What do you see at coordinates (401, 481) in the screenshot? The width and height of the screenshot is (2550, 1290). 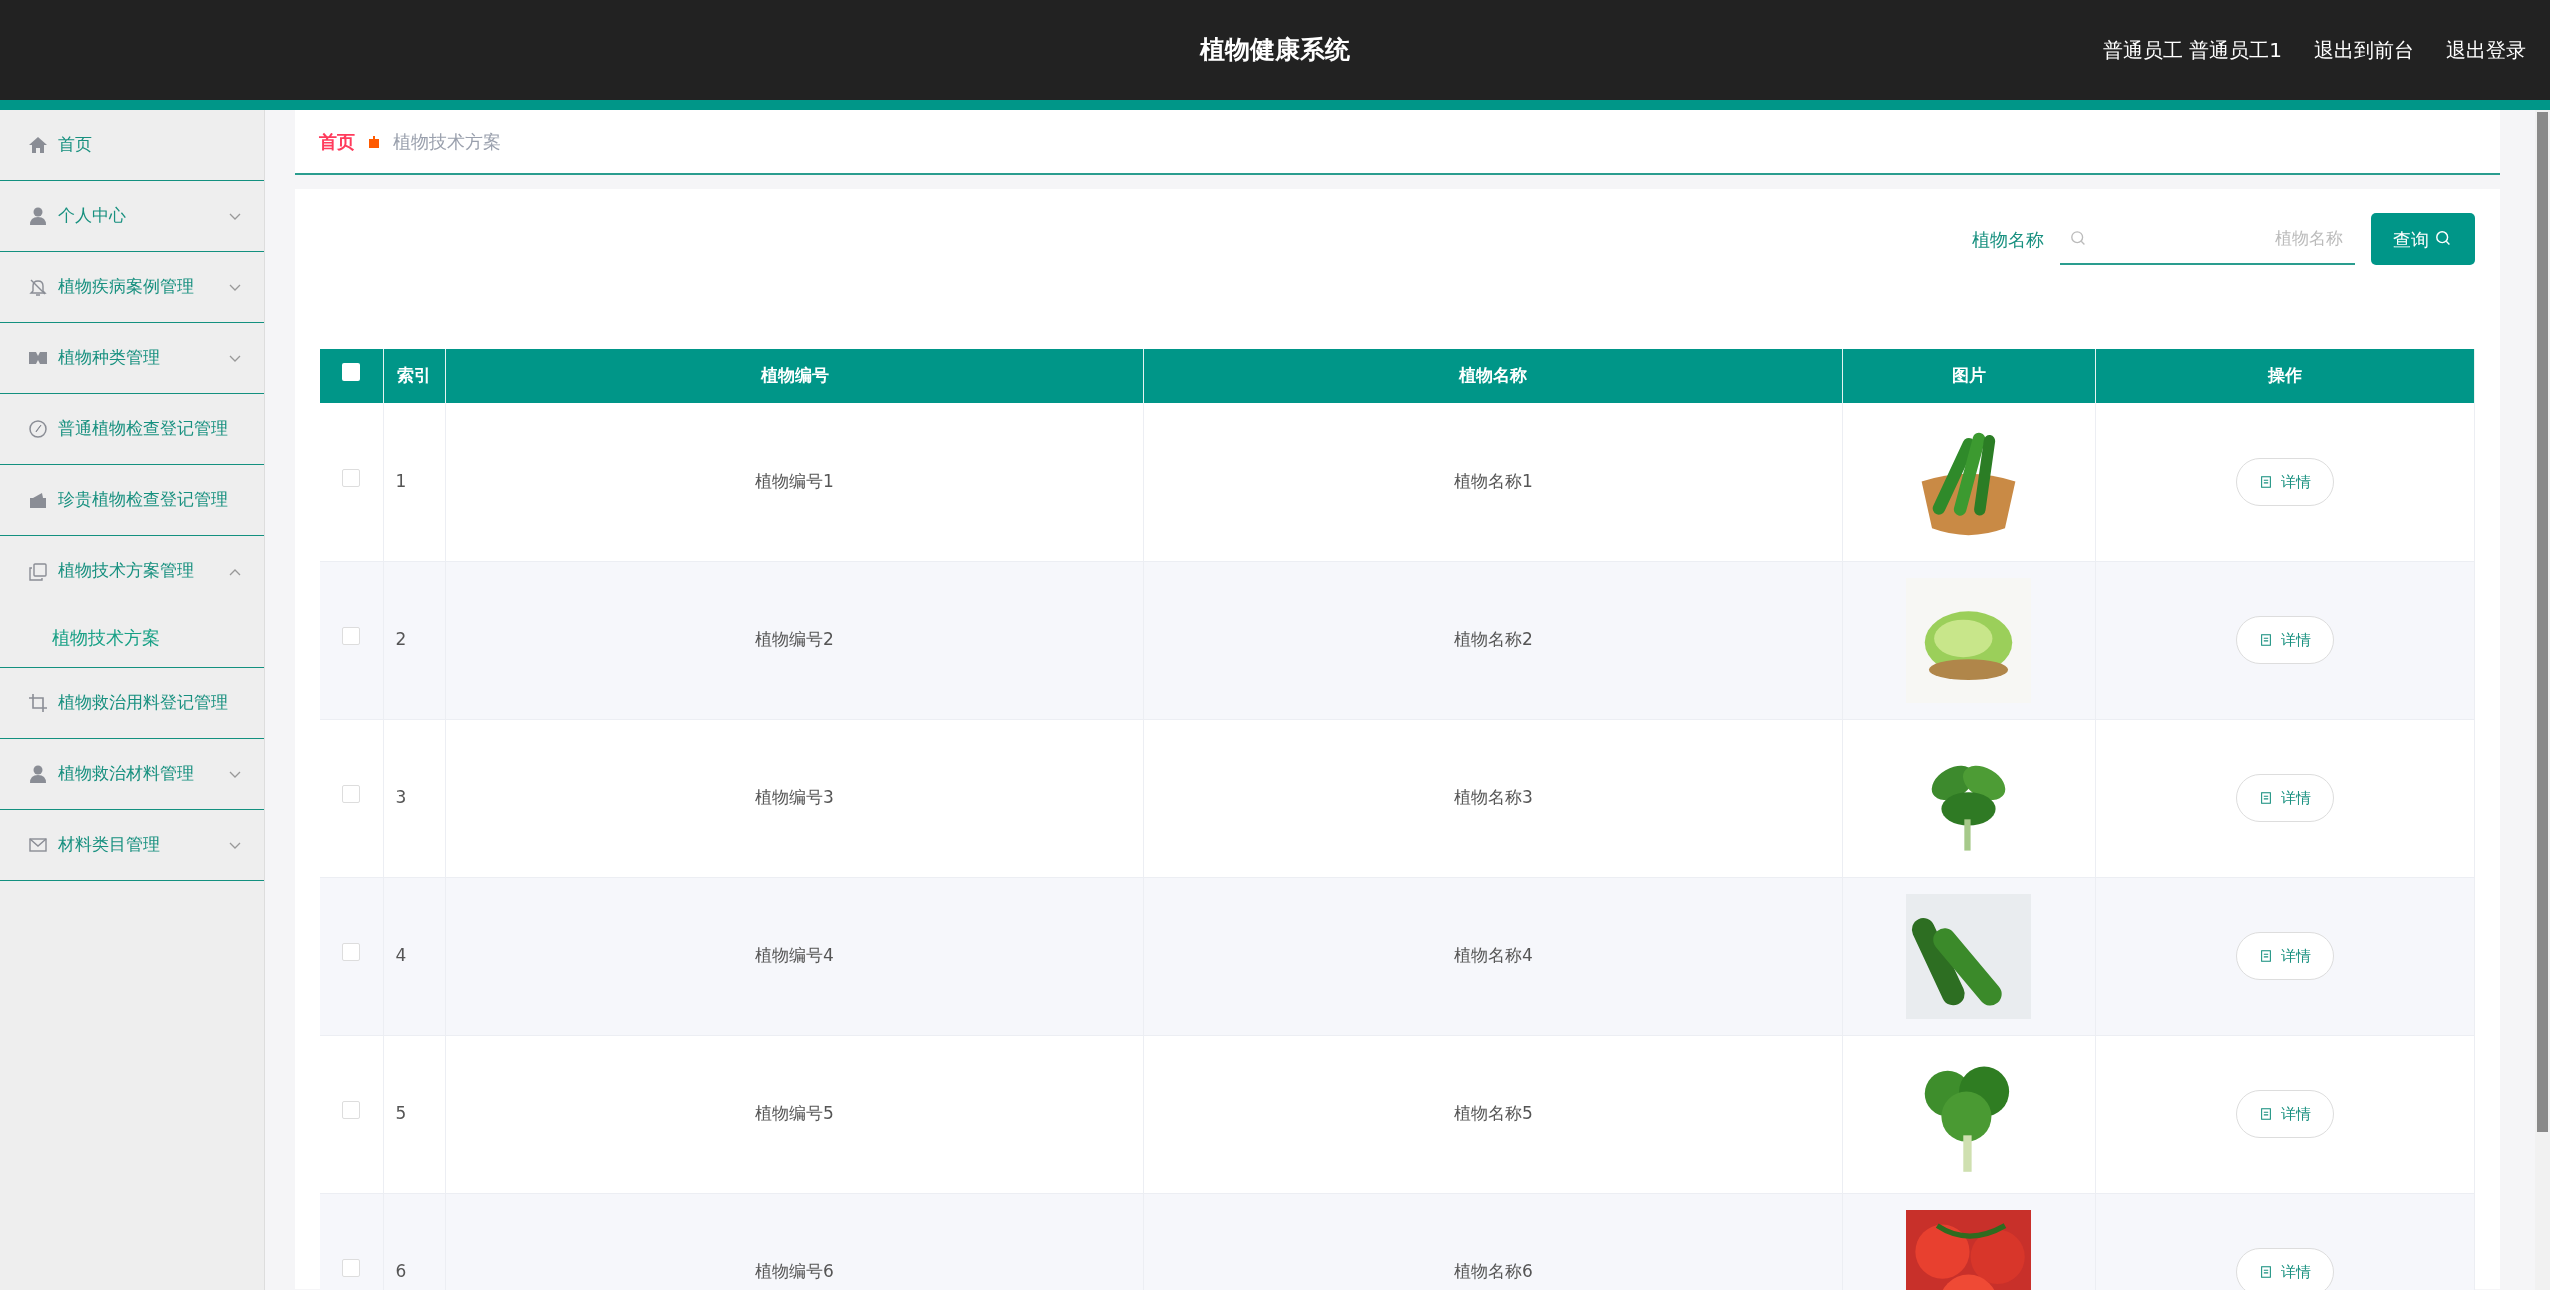 I see `row-index: 1` at bounding box center [401, 481].